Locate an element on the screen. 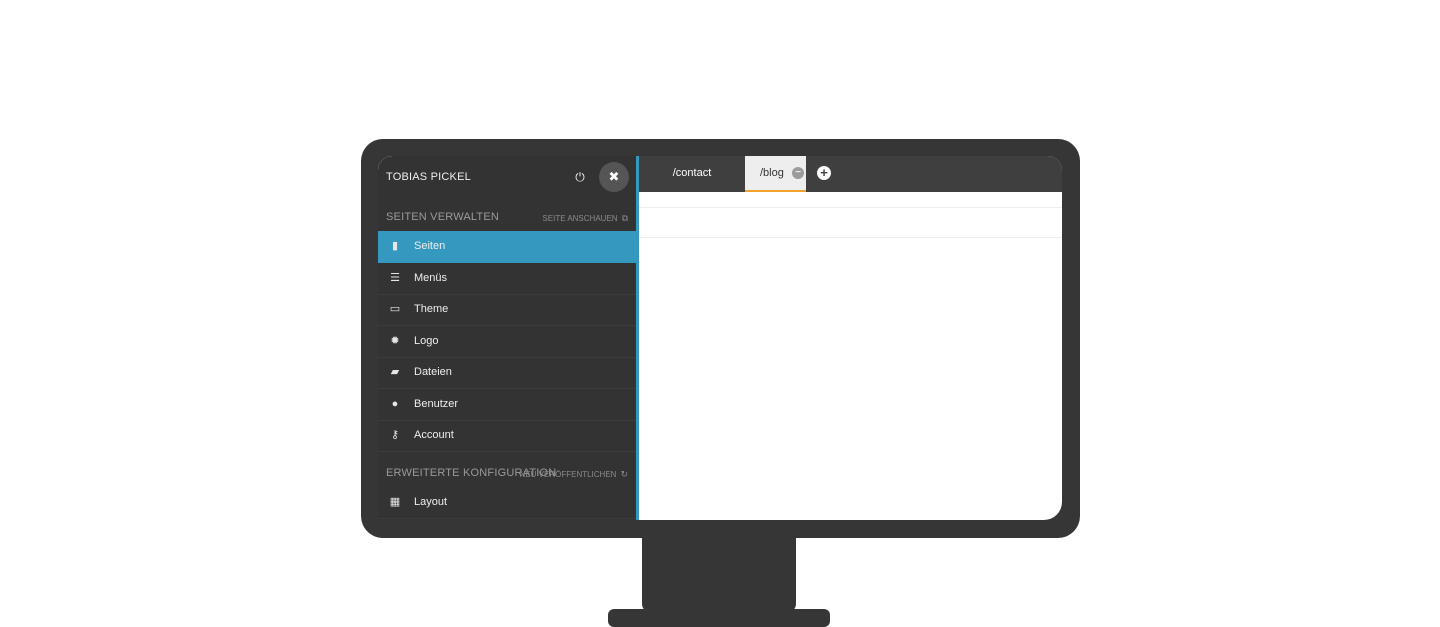 This screenshot has width=1440, height=627. power-icon: ⏻ is located at coordinates (580, 177).